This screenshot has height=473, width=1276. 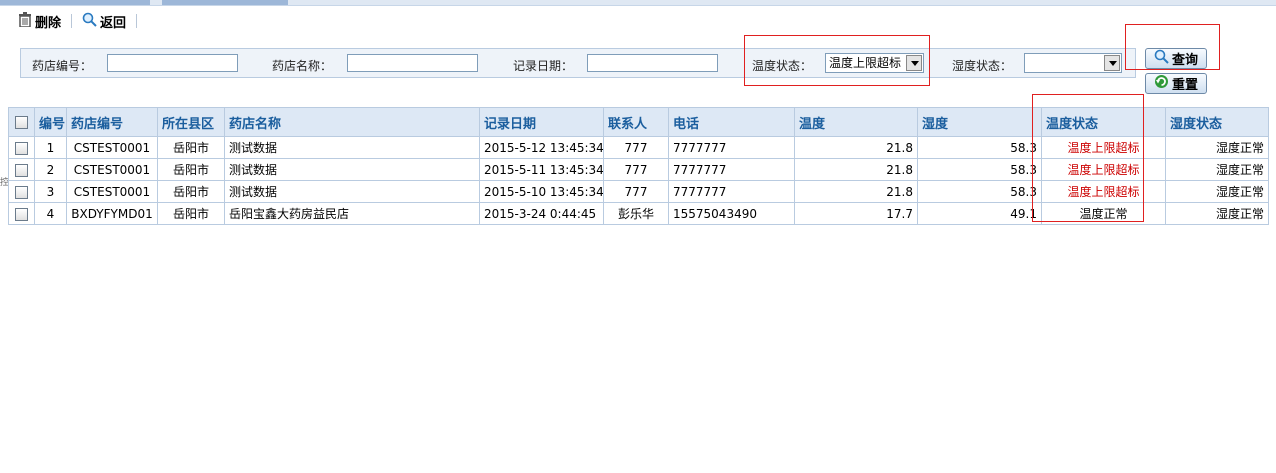 What do you see at coordinates (856, 213) in the screenshot?
I see `cell-temp: 17.7` at bounding box center [856, 213].